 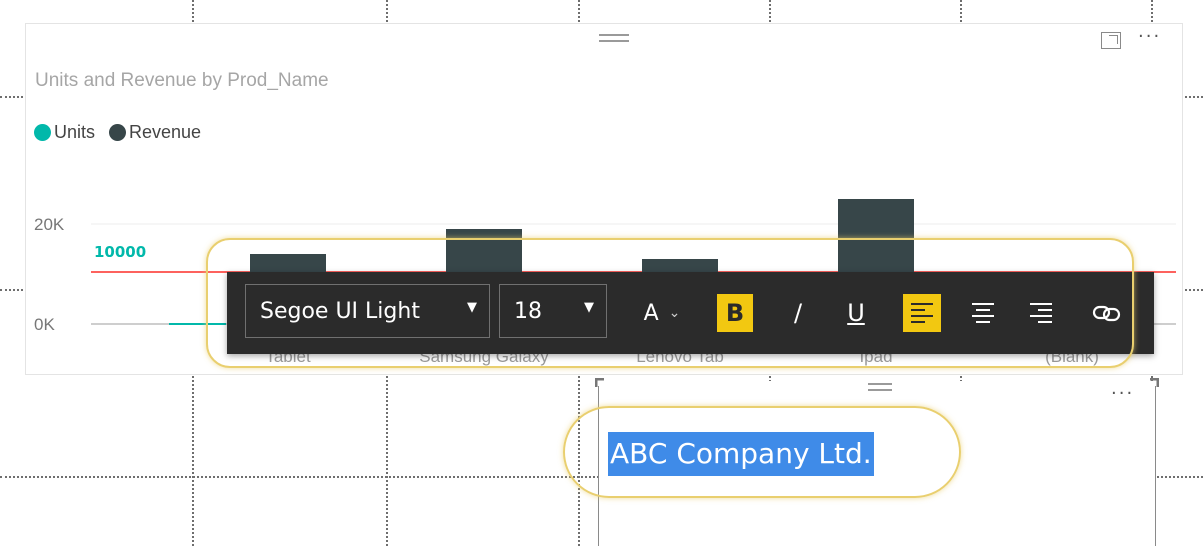 What do you see at coordinates (44, 324) in the screenshot?
I see `y-tick-label: 0K` at bounding box center [44, 324].